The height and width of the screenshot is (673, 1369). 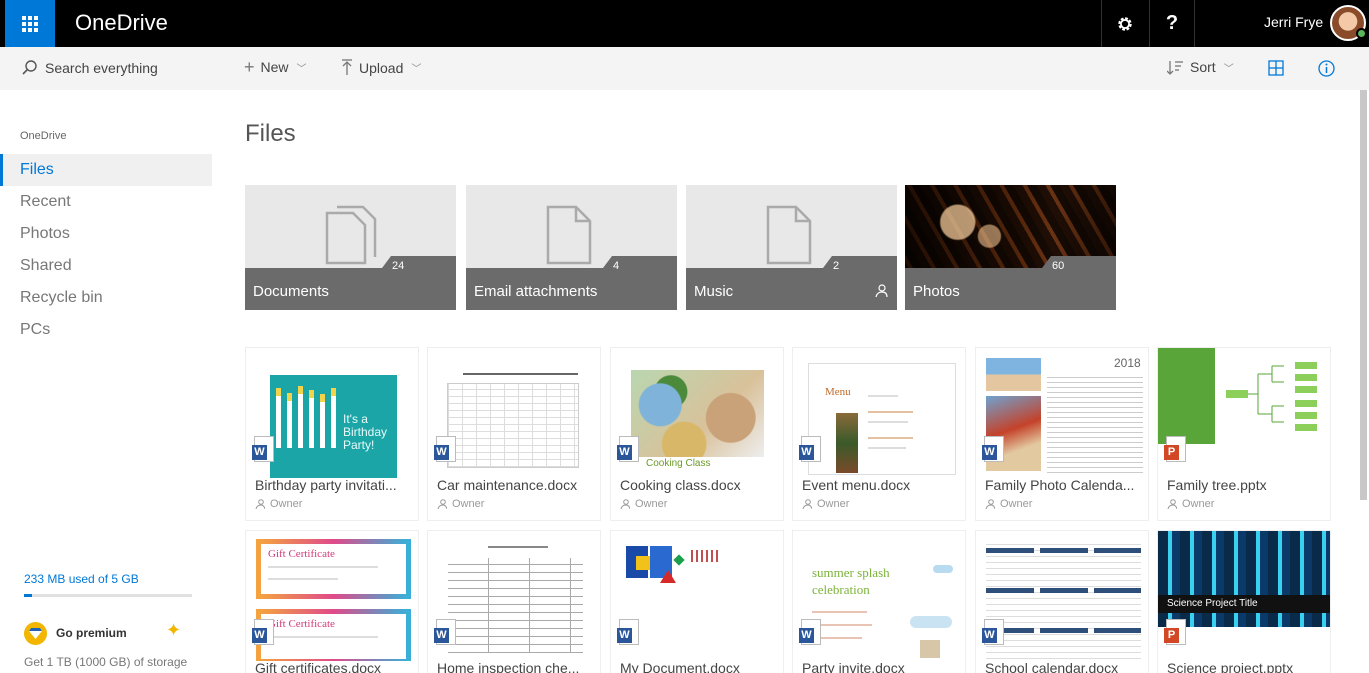 What do you see at coordinates (270, 133) in the screenshot?
I see `page-title: Files` at bounding box center [270, 133].